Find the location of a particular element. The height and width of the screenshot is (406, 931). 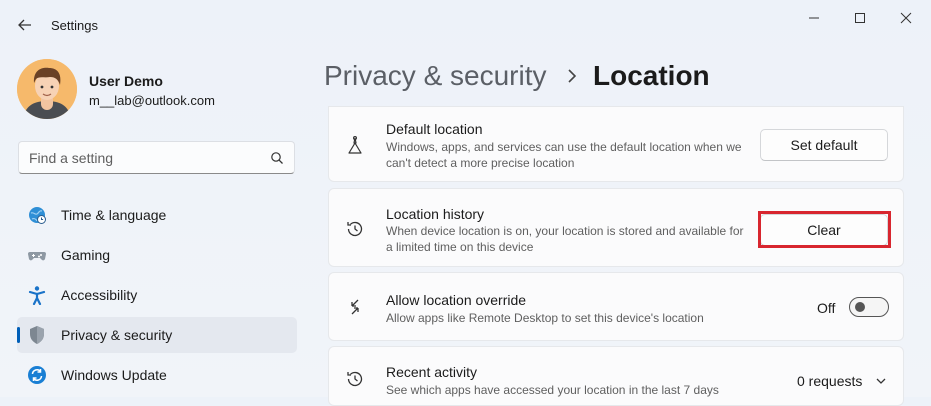

gamepad-icon is located at coordinates (37, 256).